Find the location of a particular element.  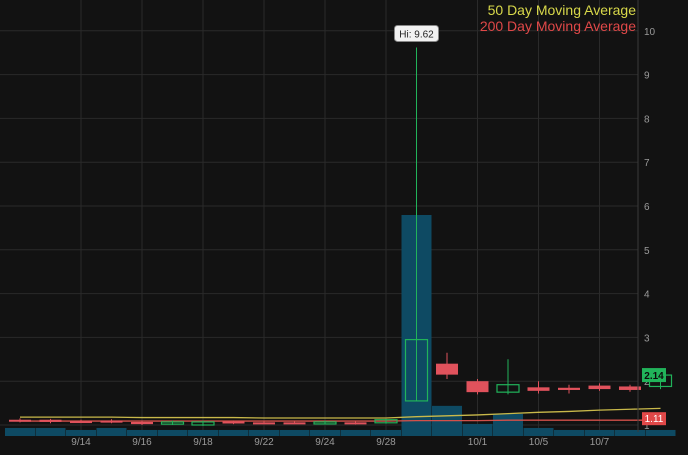

y-tick-label: 4 is located at coordinates (647, 295).